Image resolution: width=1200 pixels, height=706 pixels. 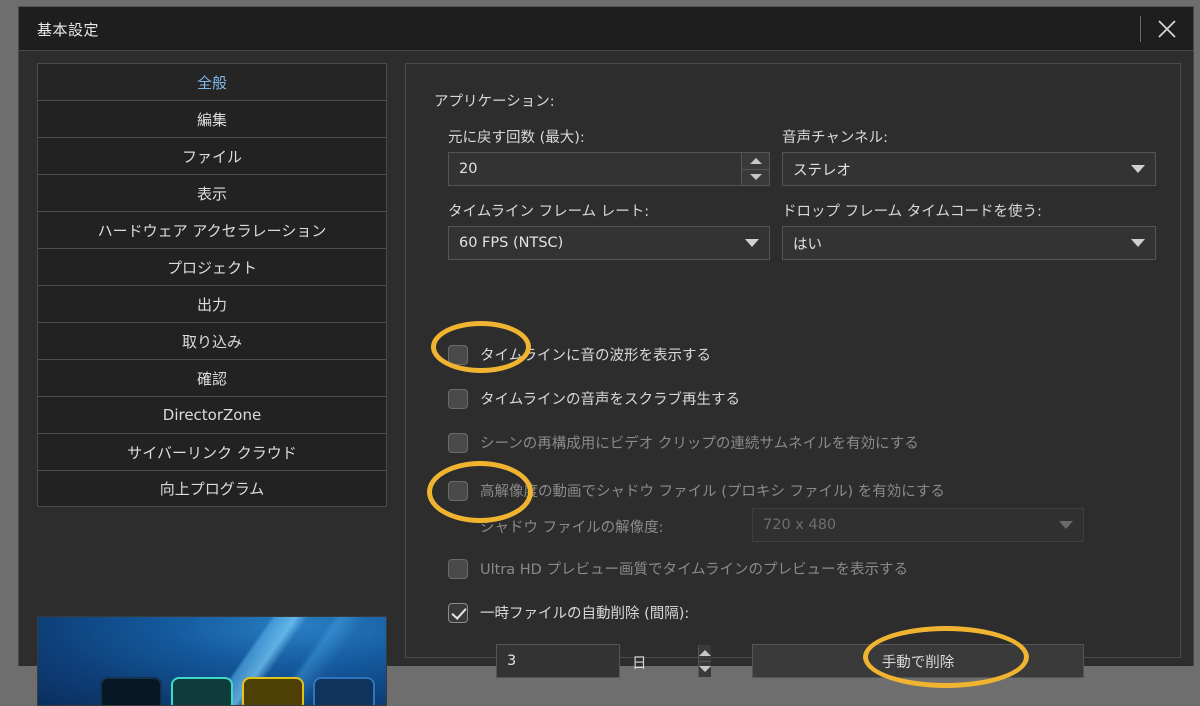 I want to click on show-audio-waveform-checkbox-row: タイムラインに音の波形を表示する, so click(x=579, y=354).